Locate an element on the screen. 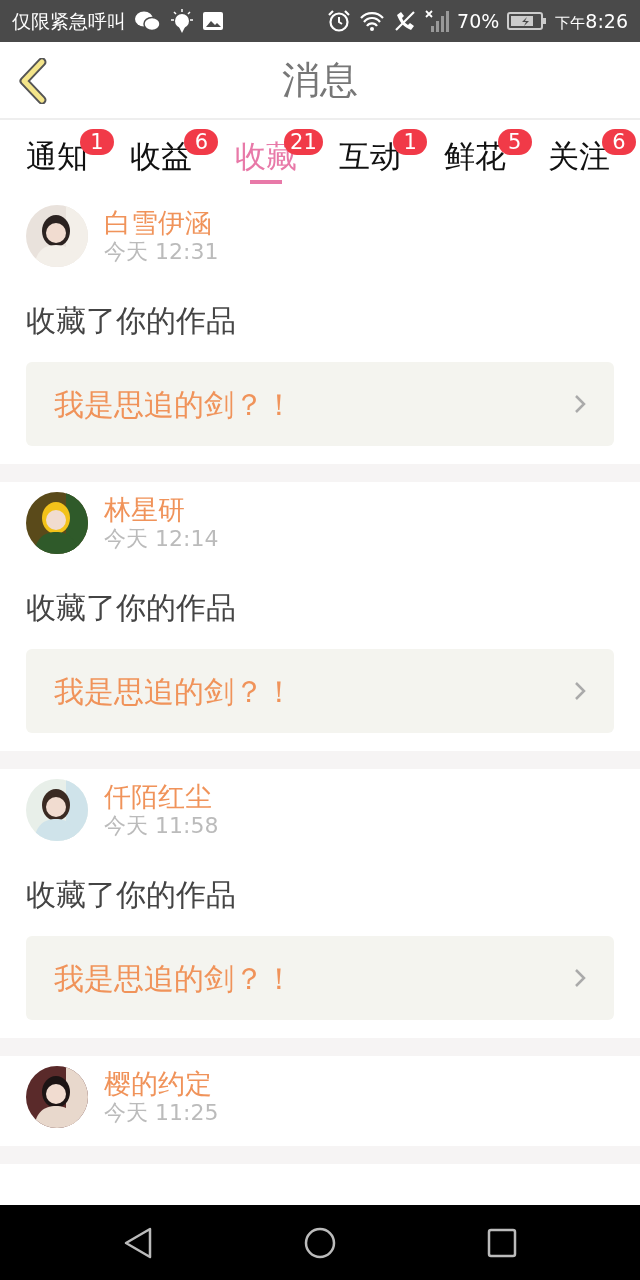  recents-nav-icon is located at coordinates (501, 1242).